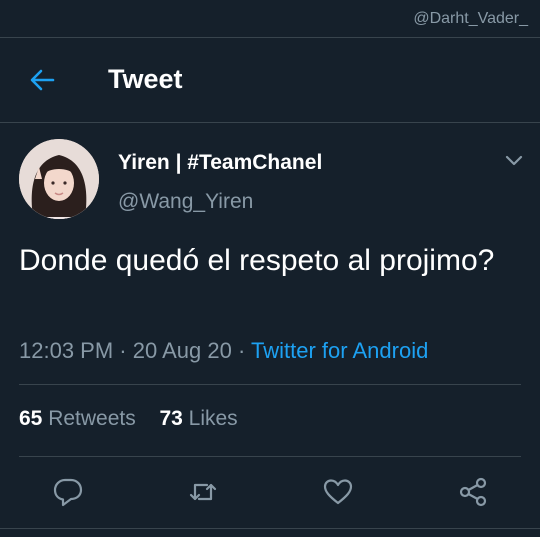  Describe the element at coordinates (339, 350) in the screenshot. I see `tweet-source-link: Twitter for Android` at that location.